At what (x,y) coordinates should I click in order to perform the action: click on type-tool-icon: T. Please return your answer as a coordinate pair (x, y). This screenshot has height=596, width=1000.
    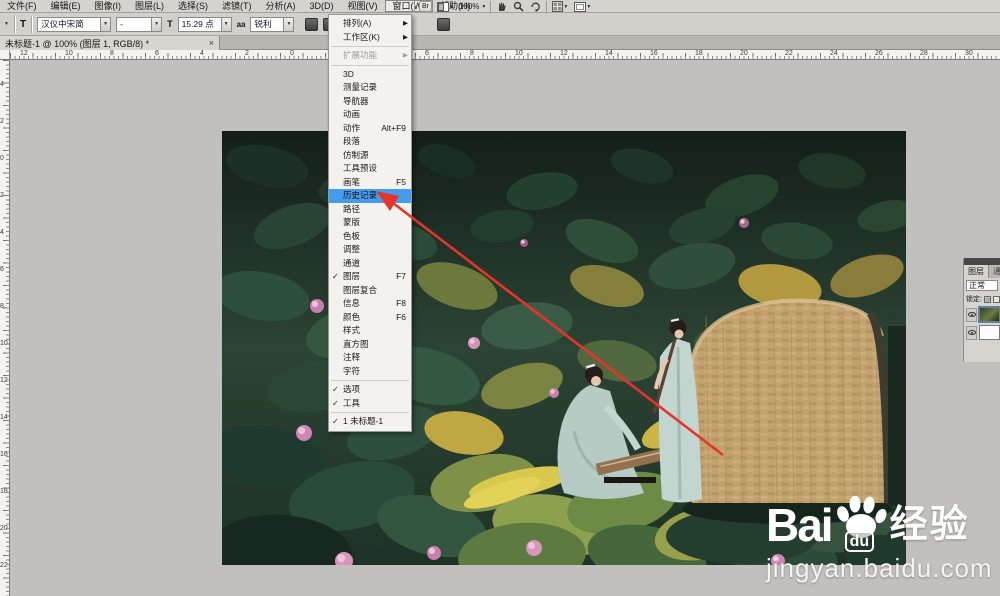
    Looking at the image, I should click on (23, 24).